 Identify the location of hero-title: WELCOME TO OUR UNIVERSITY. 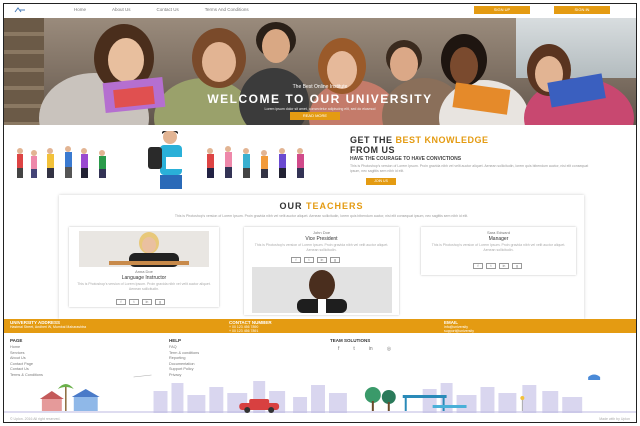
(320, 99).